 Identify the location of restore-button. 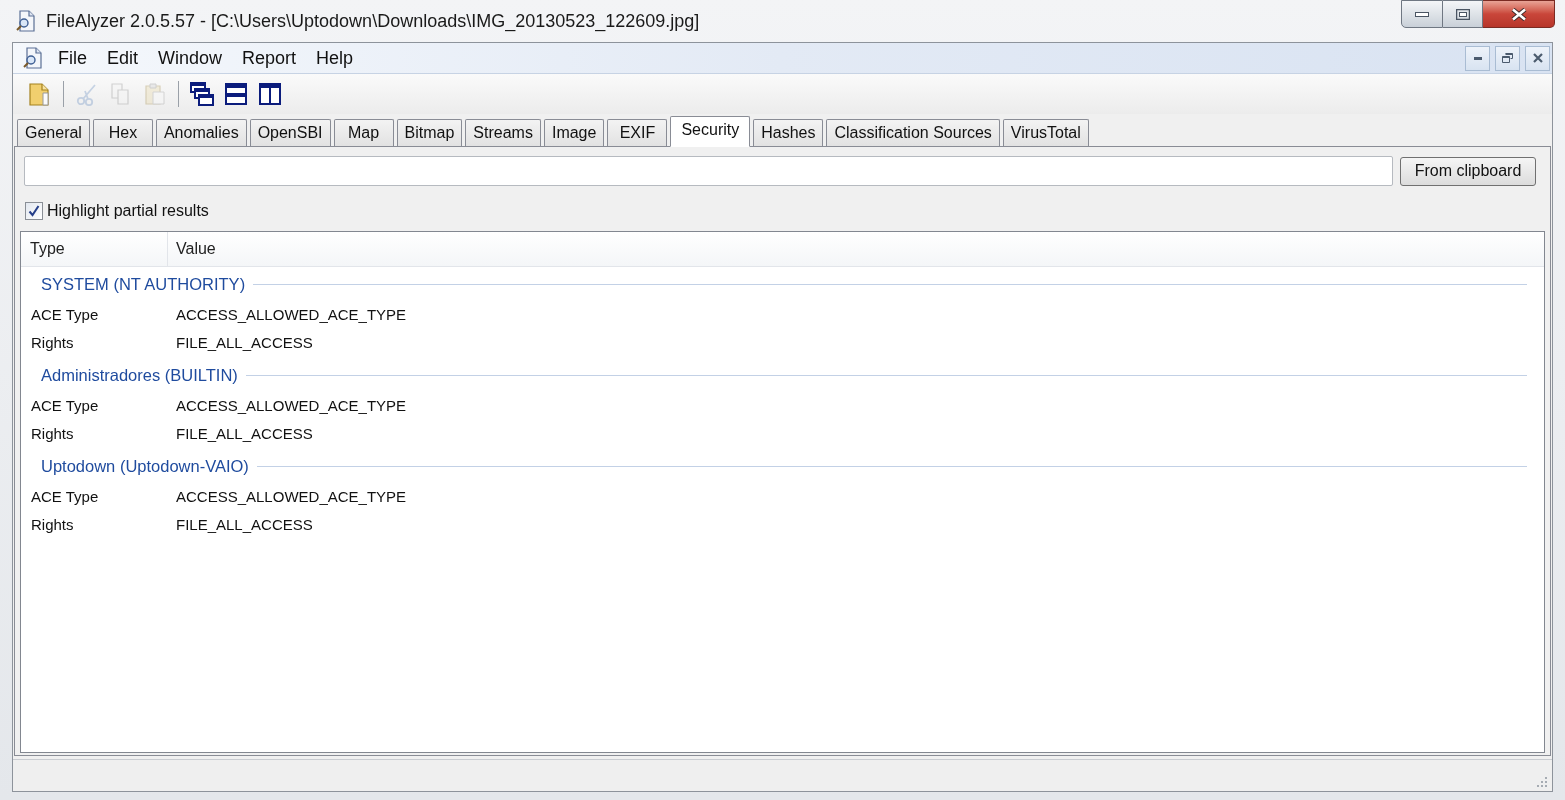
(1507, 58).